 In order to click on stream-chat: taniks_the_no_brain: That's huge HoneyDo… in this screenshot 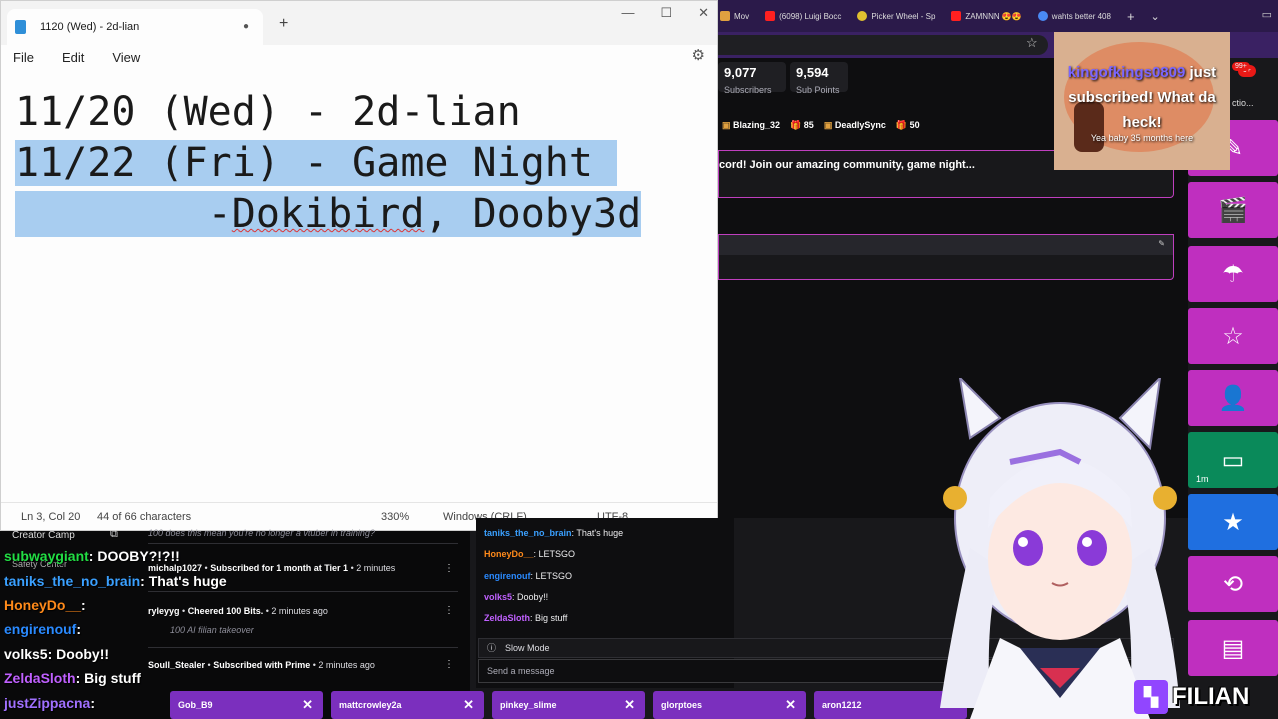, I will do `click(825, 603)`.